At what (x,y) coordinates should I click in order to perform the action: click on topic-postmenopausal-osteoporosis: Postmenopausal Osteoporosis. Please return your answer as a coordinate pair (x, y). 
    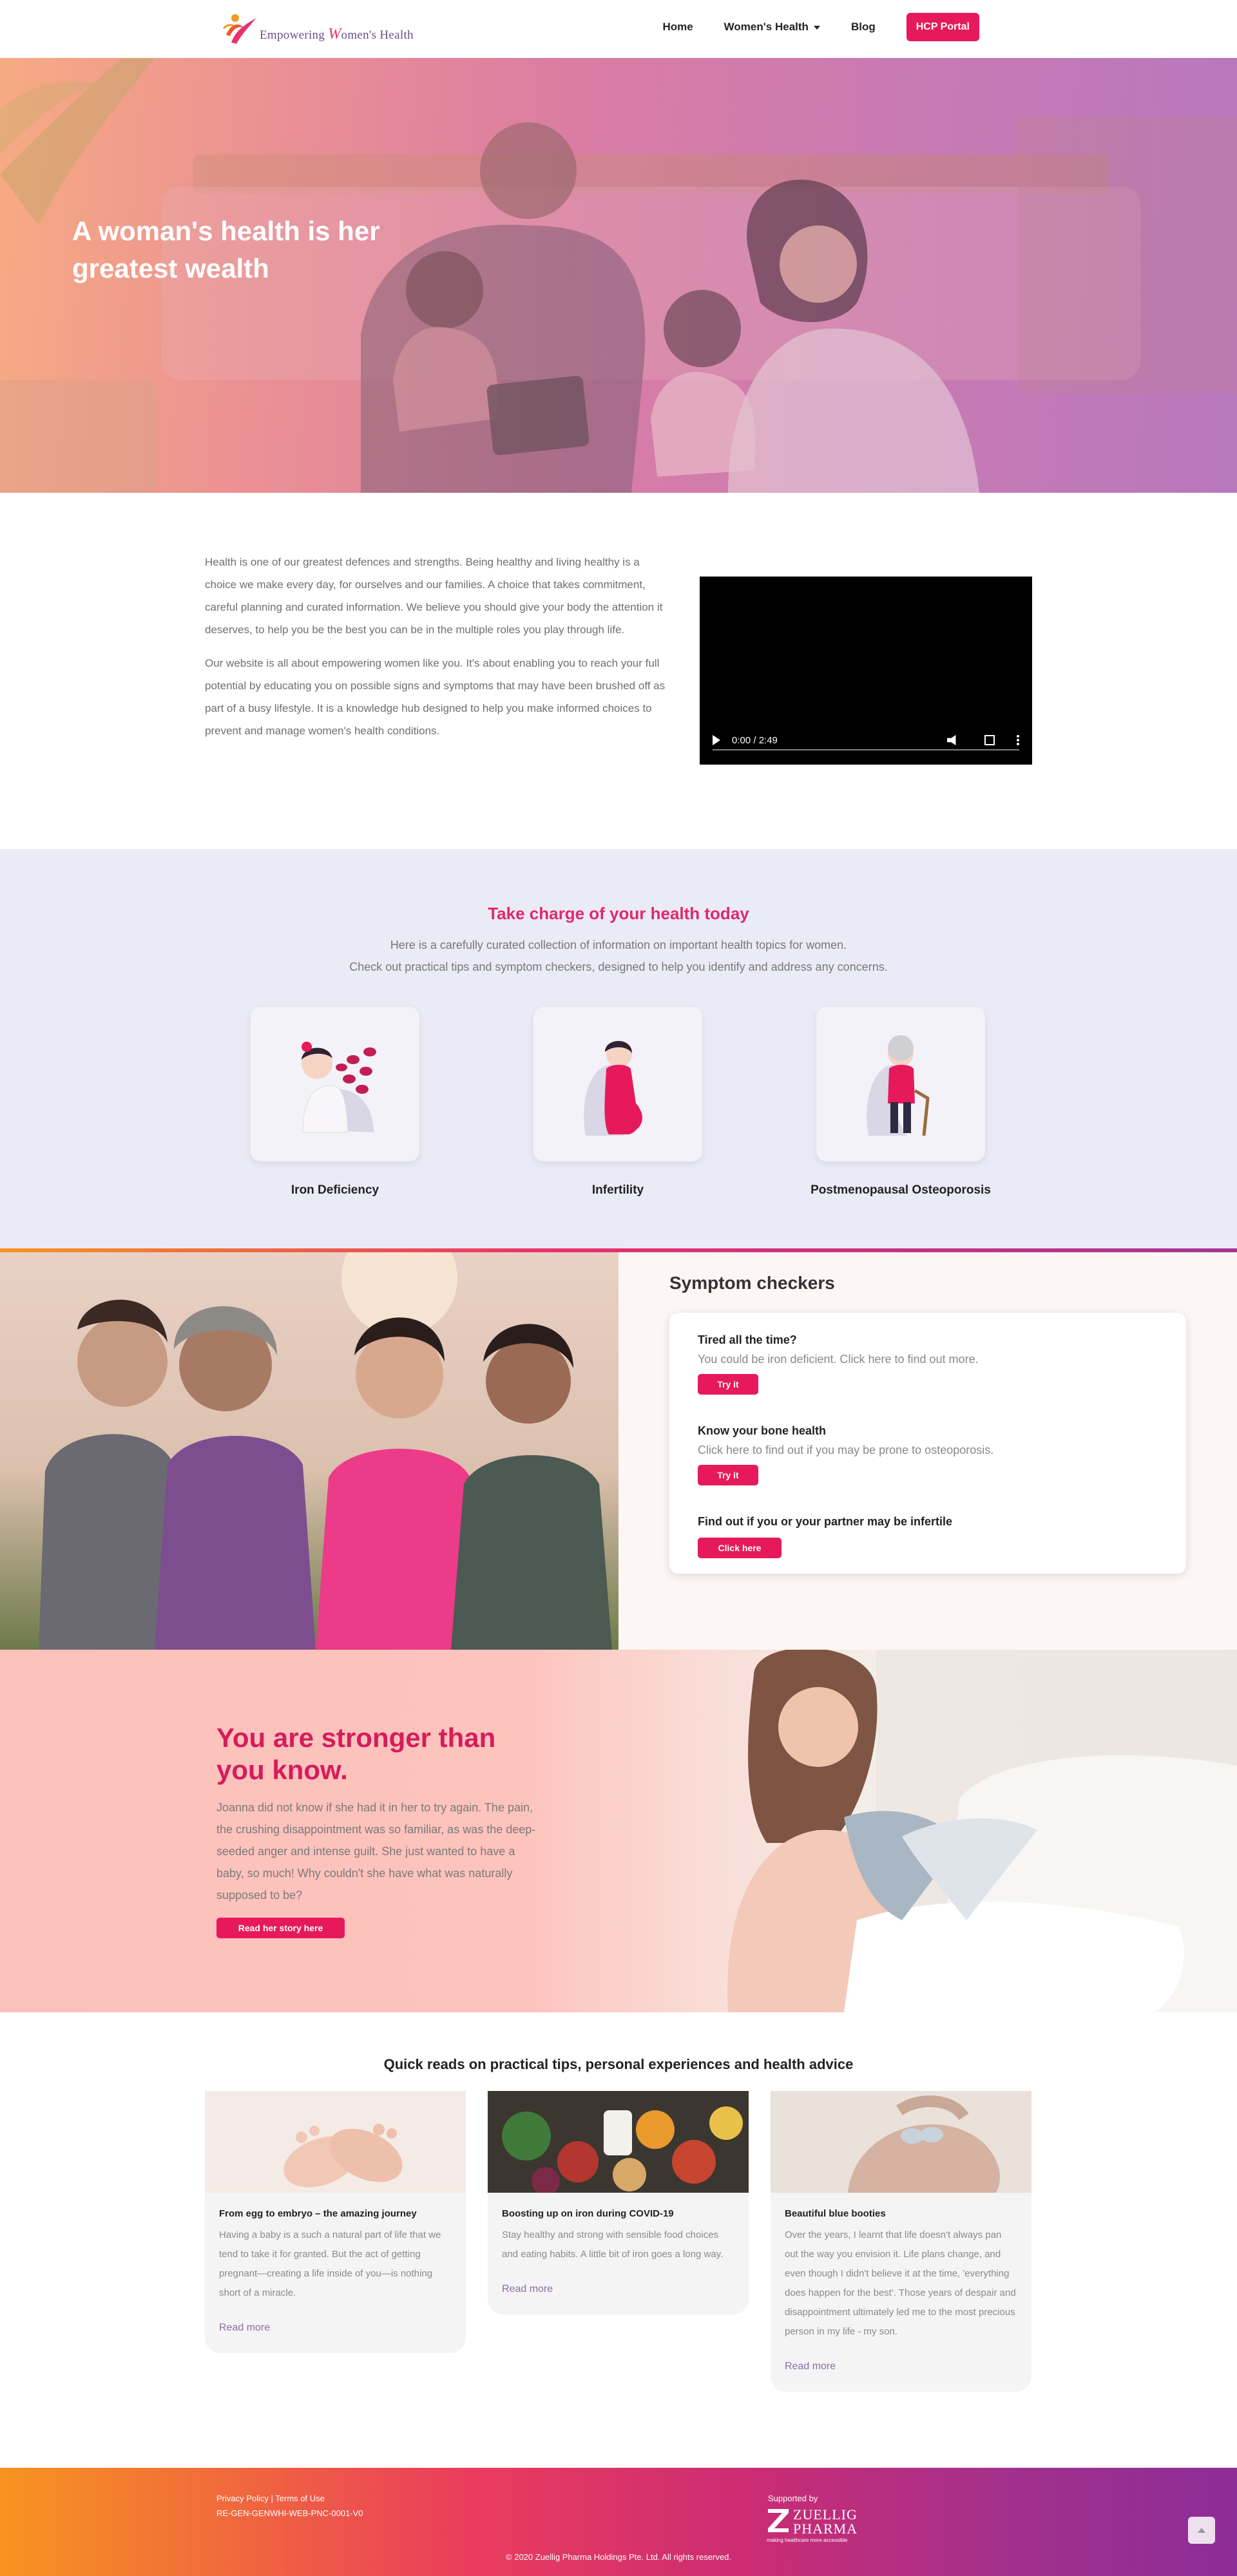
    Looking at the image, I should click on (901, 1102).